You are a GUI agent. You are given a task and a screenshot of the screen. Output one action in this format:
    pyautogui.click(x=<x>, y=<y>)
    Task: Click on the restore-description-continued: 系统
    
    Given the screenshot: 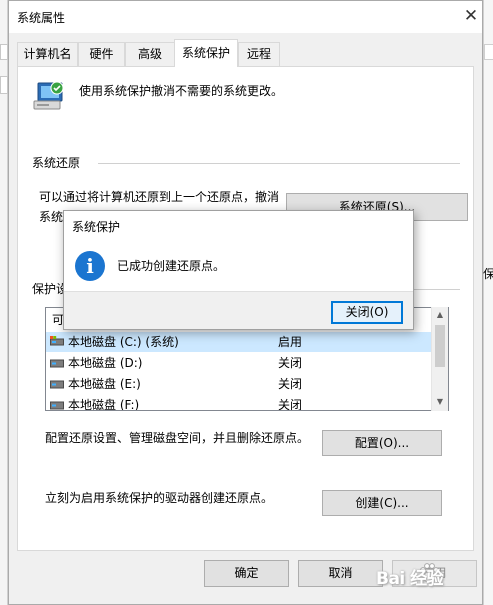 What is the action you would take?
    pyautogui.click(x=51, y=217)
    